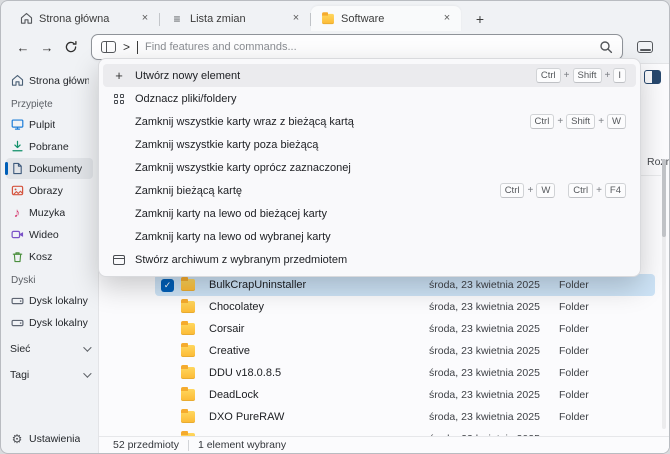 Image resolution: width=670 pixels, height=454 pixels. I want to click on refresh-button, so click(71, 47).